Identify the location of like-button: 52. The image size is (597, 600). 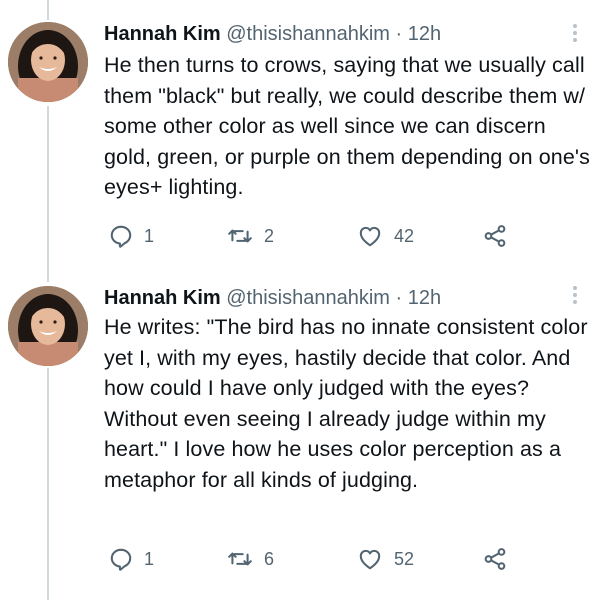
(385, 559).